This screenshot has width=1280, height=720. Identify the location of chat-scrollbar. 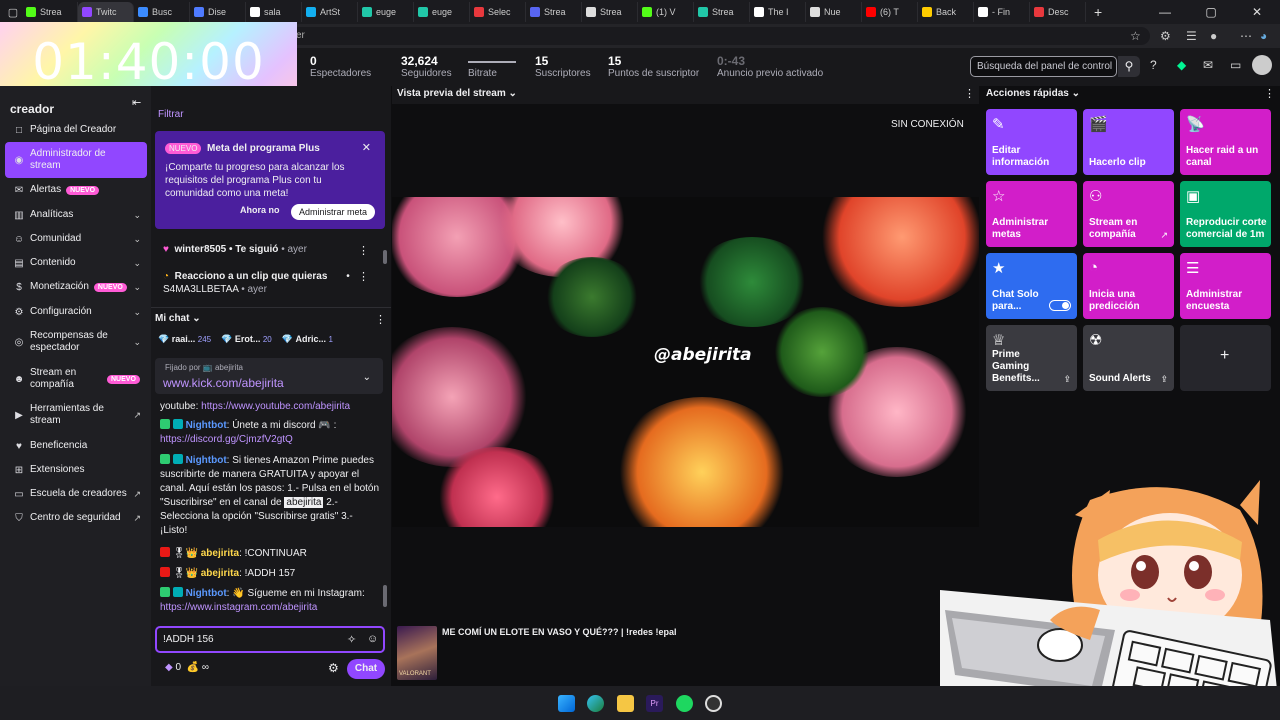
(385, 596).